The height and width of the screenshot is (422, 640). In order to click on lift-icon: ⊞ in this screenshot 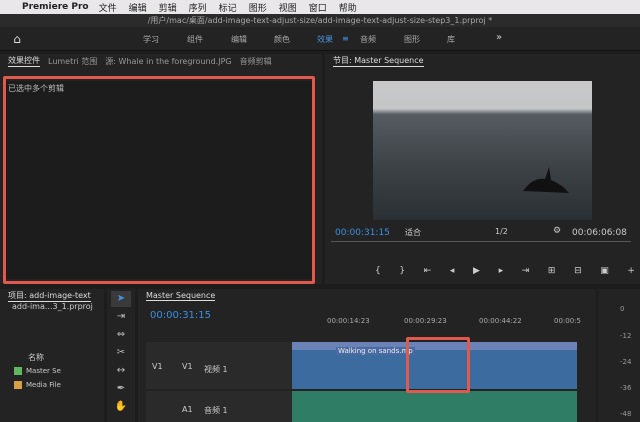, I will do `click(552, 273)`.